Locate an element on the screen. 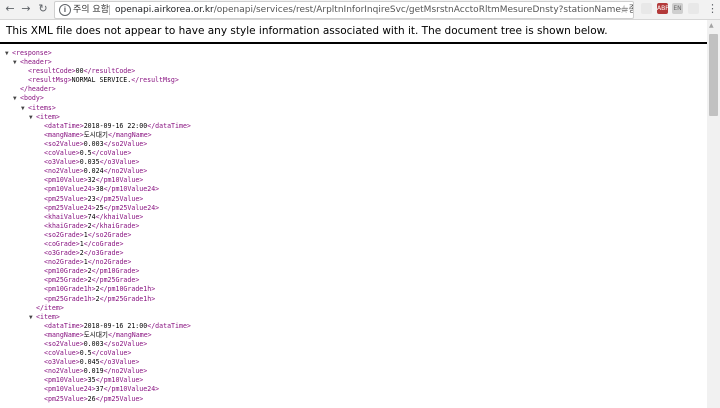 Image resolution: width=720 pixels, height=408 pixels. xml-text-value: 35 is located at coordinates (91, 380).